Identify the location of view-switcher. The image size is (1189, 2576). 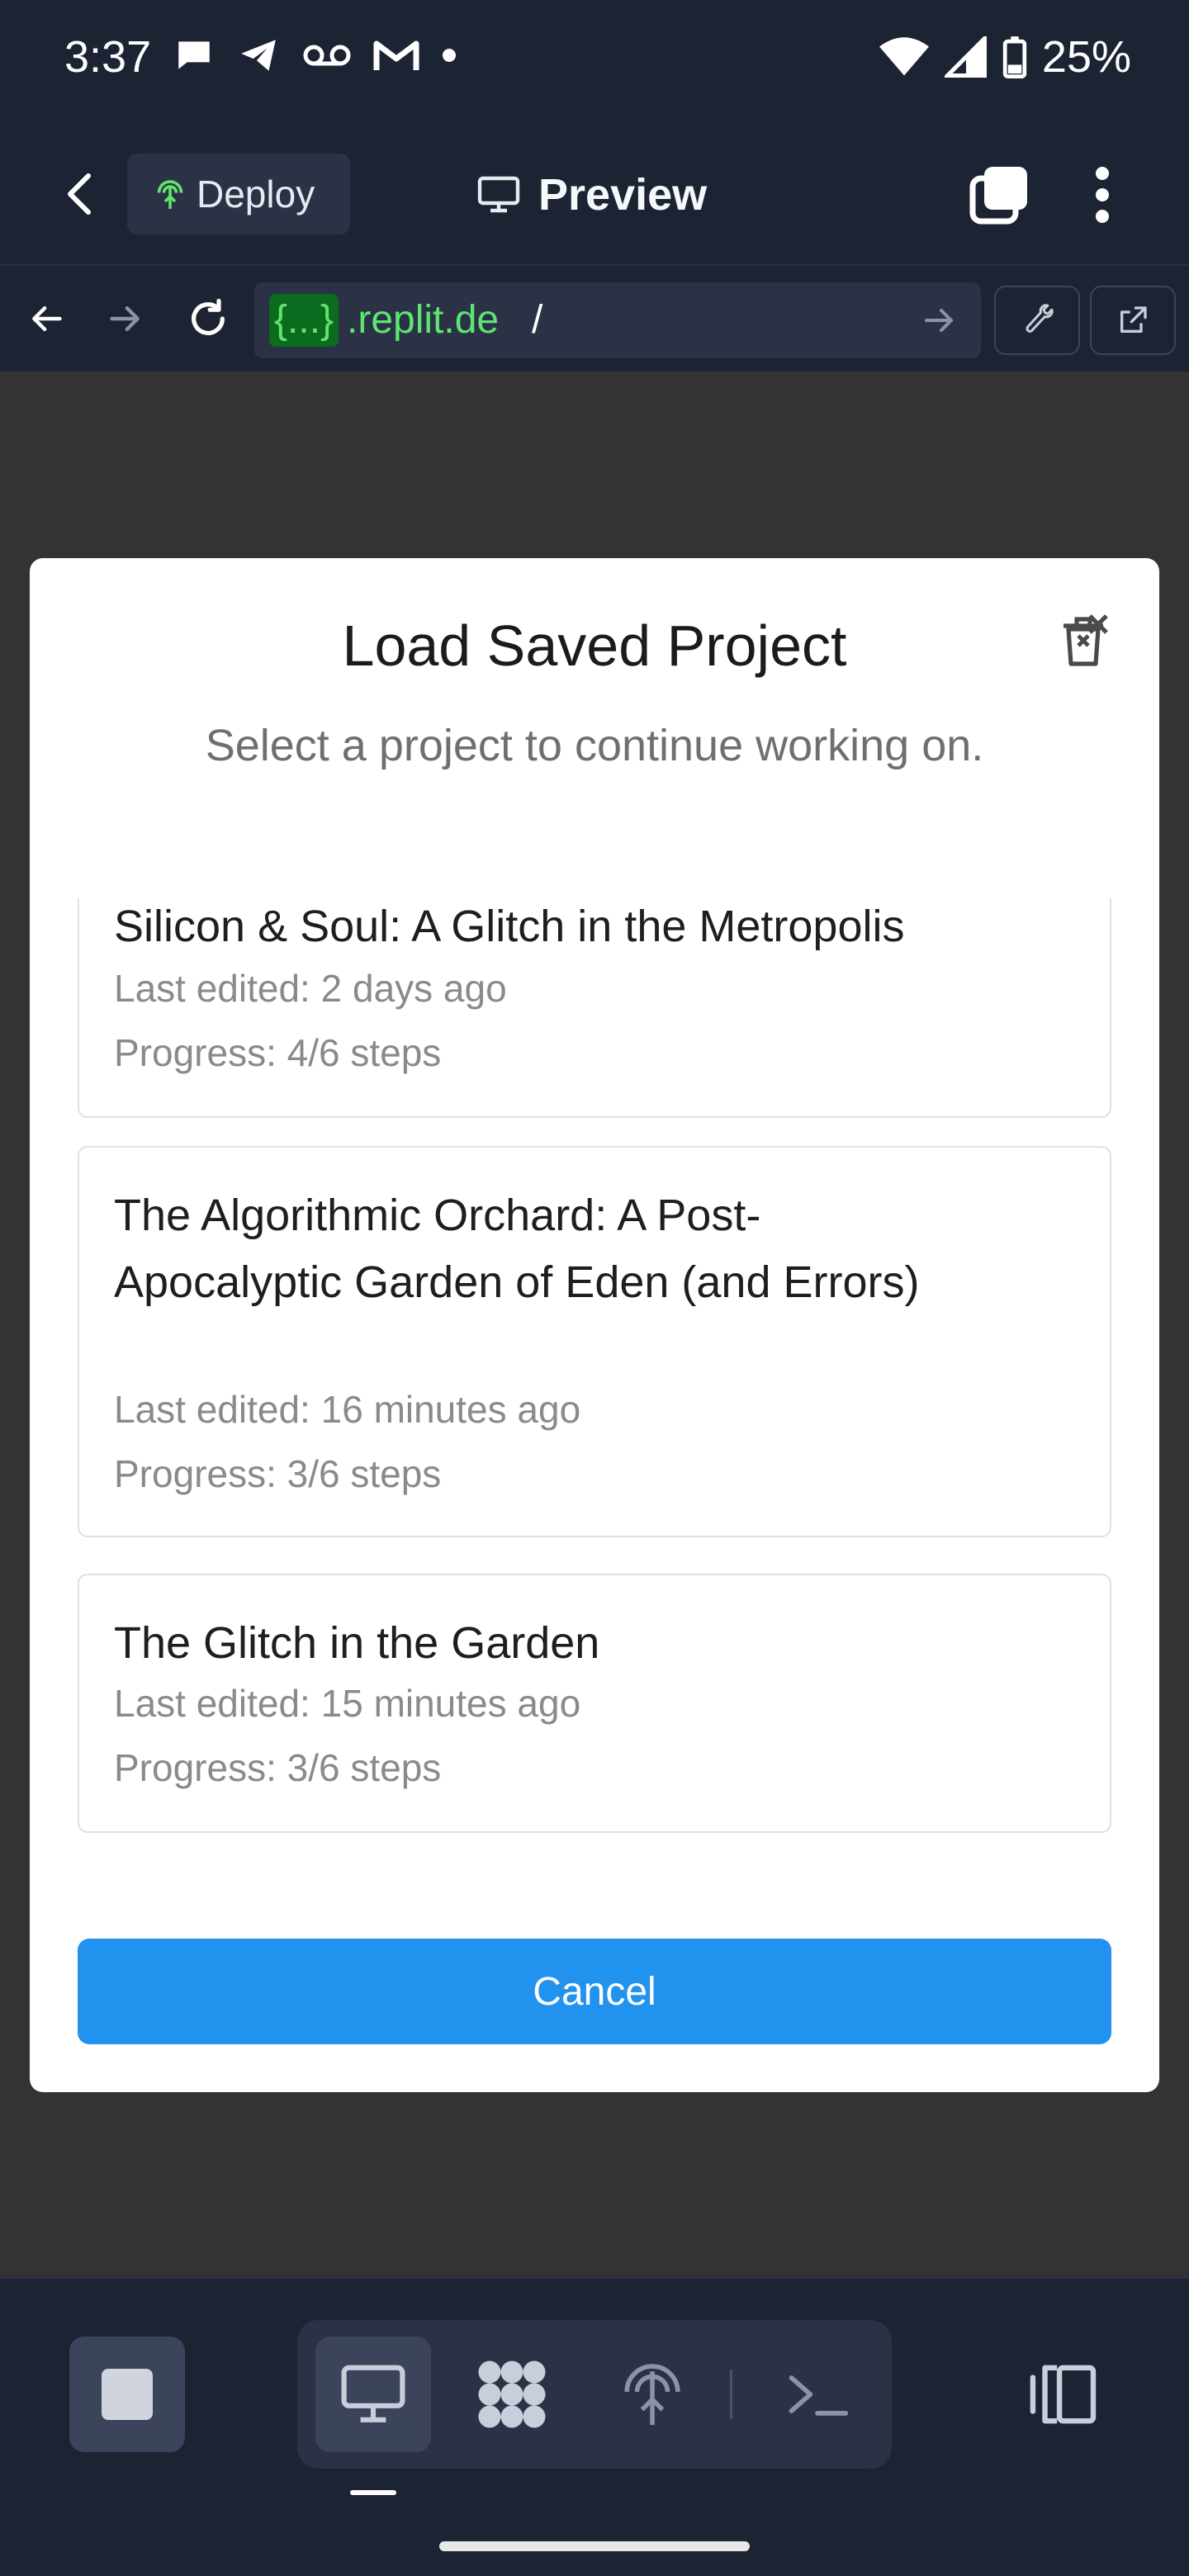
(594, 2394).